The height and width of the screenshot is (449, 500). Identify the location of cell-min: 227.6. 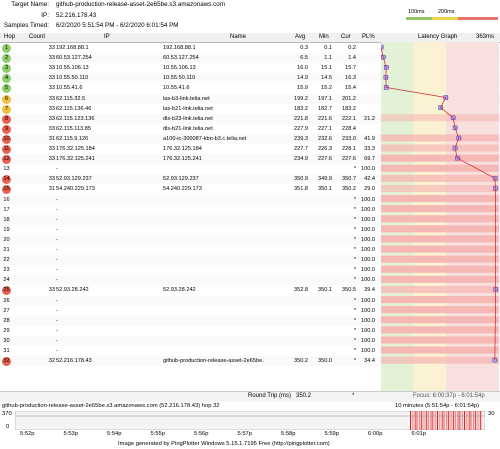
(325, 159).